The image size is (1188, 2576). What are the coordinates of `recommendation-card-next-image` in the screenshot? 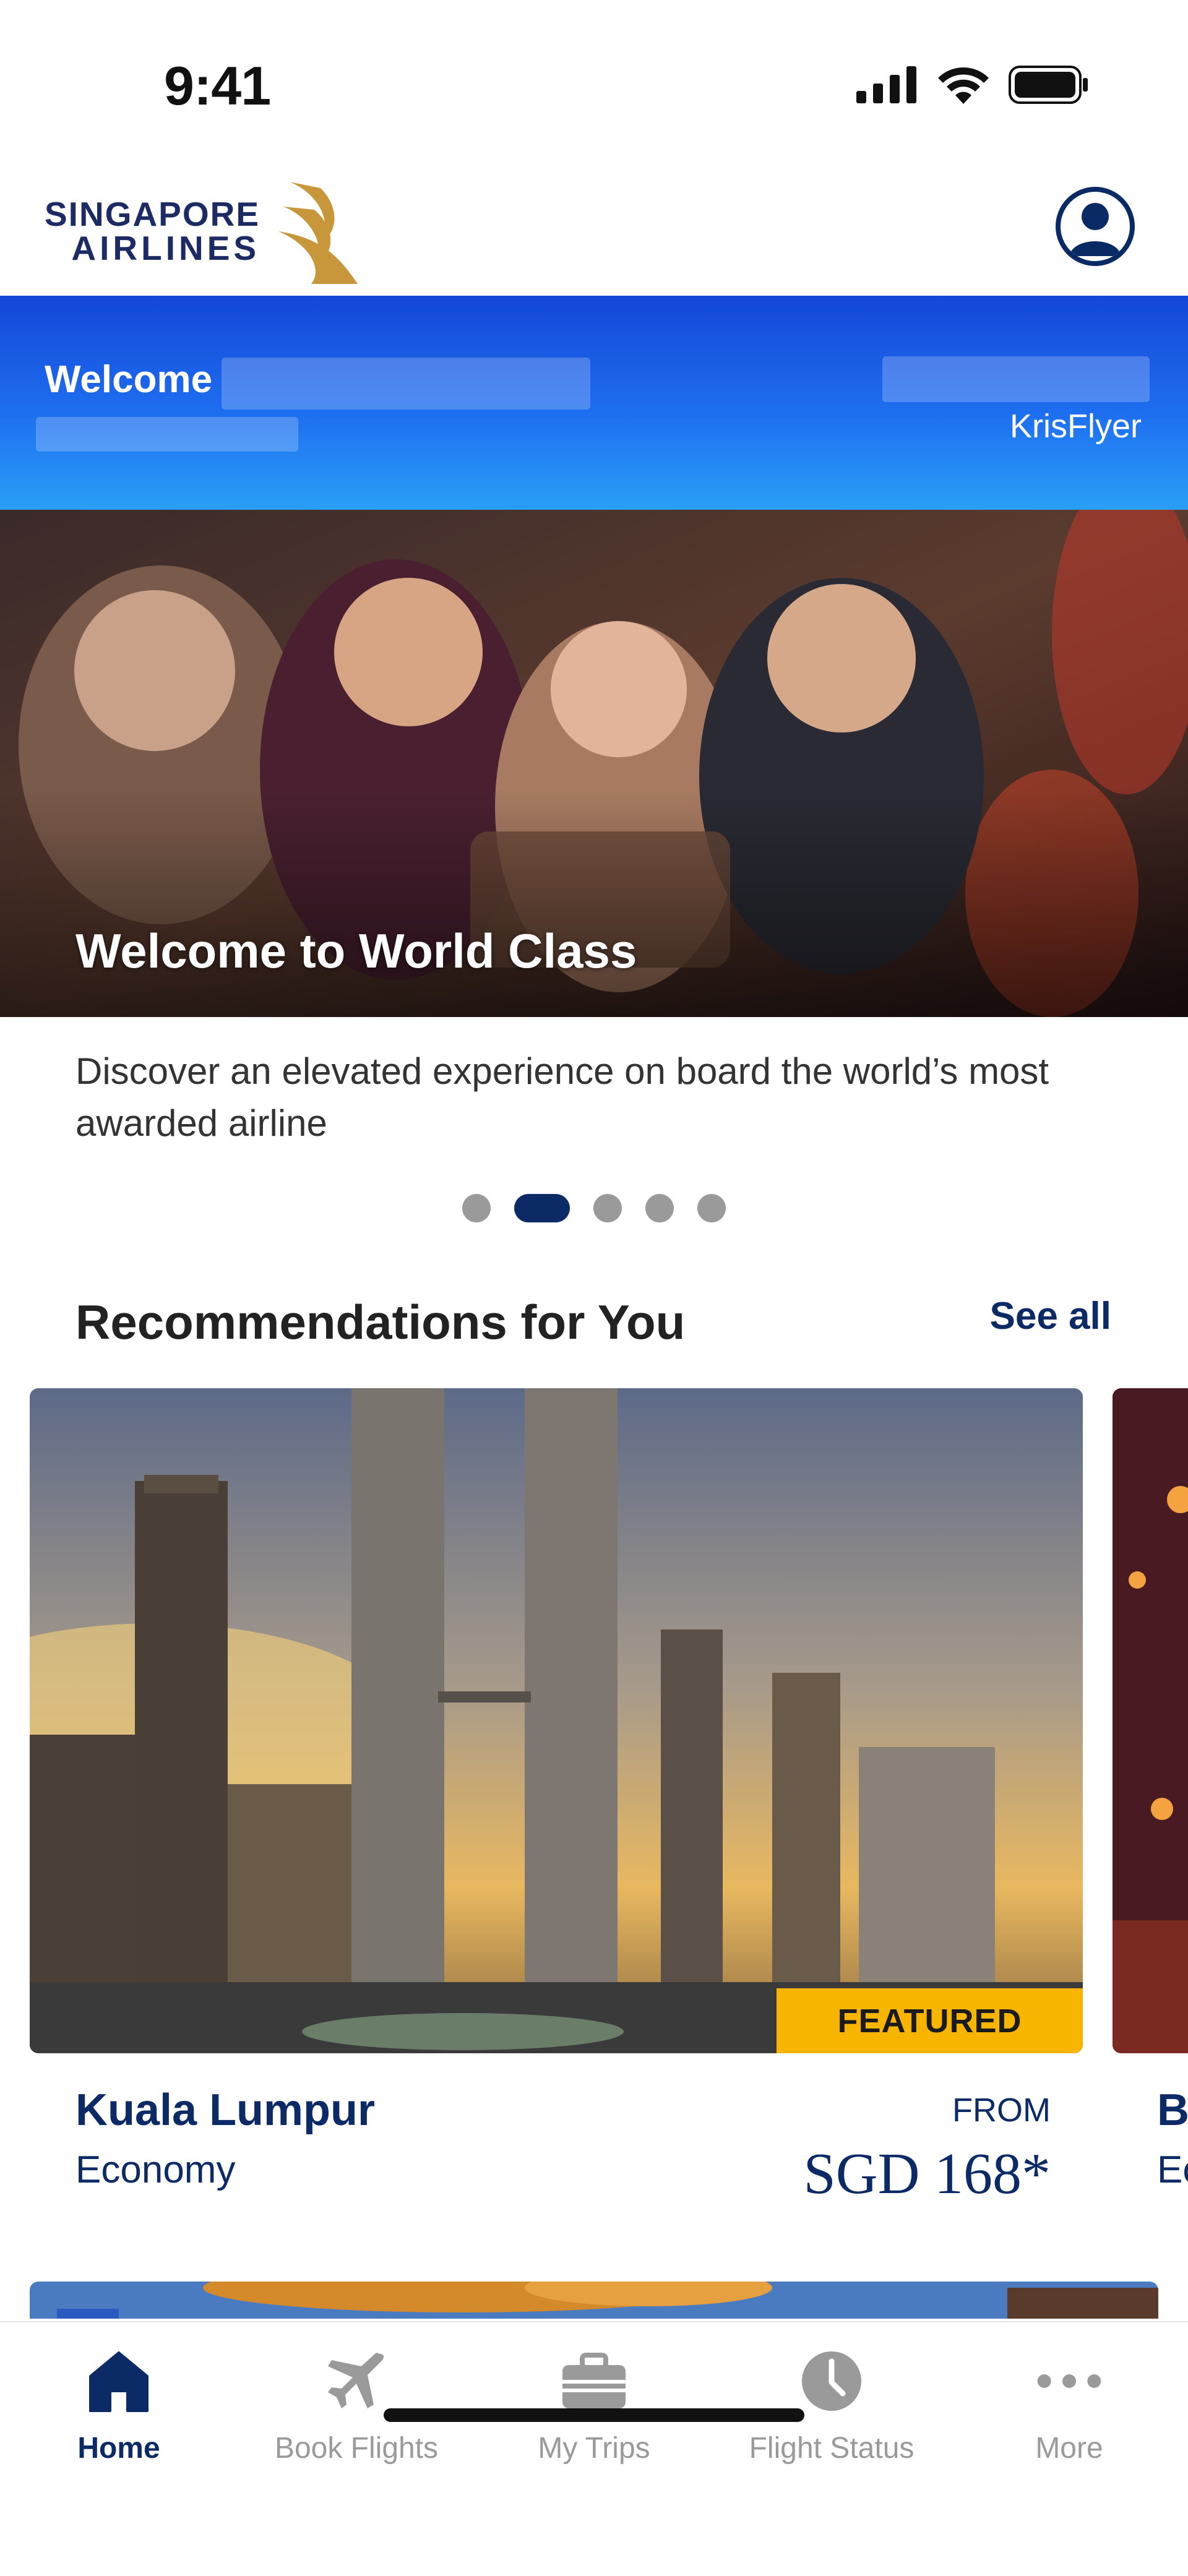 It's located at (1150, 1720).